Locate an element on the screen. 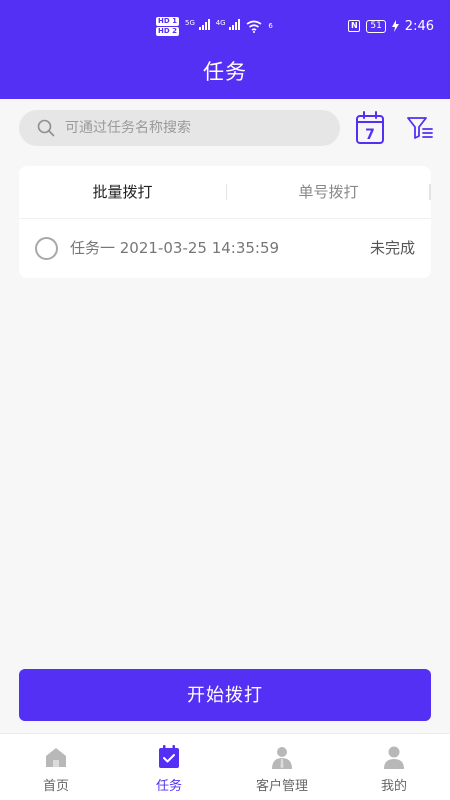  battery-level: 51 is located at coordinates (376, 25).